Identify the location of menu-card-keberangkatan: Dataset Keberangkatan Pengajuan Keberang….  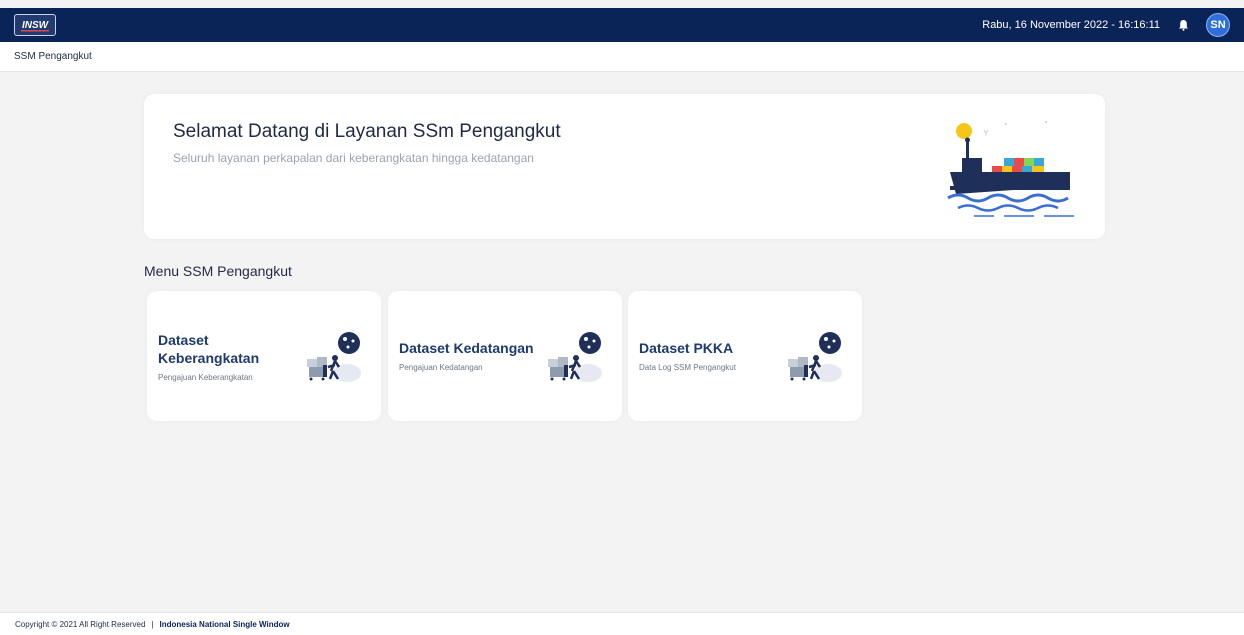
(264, 356).